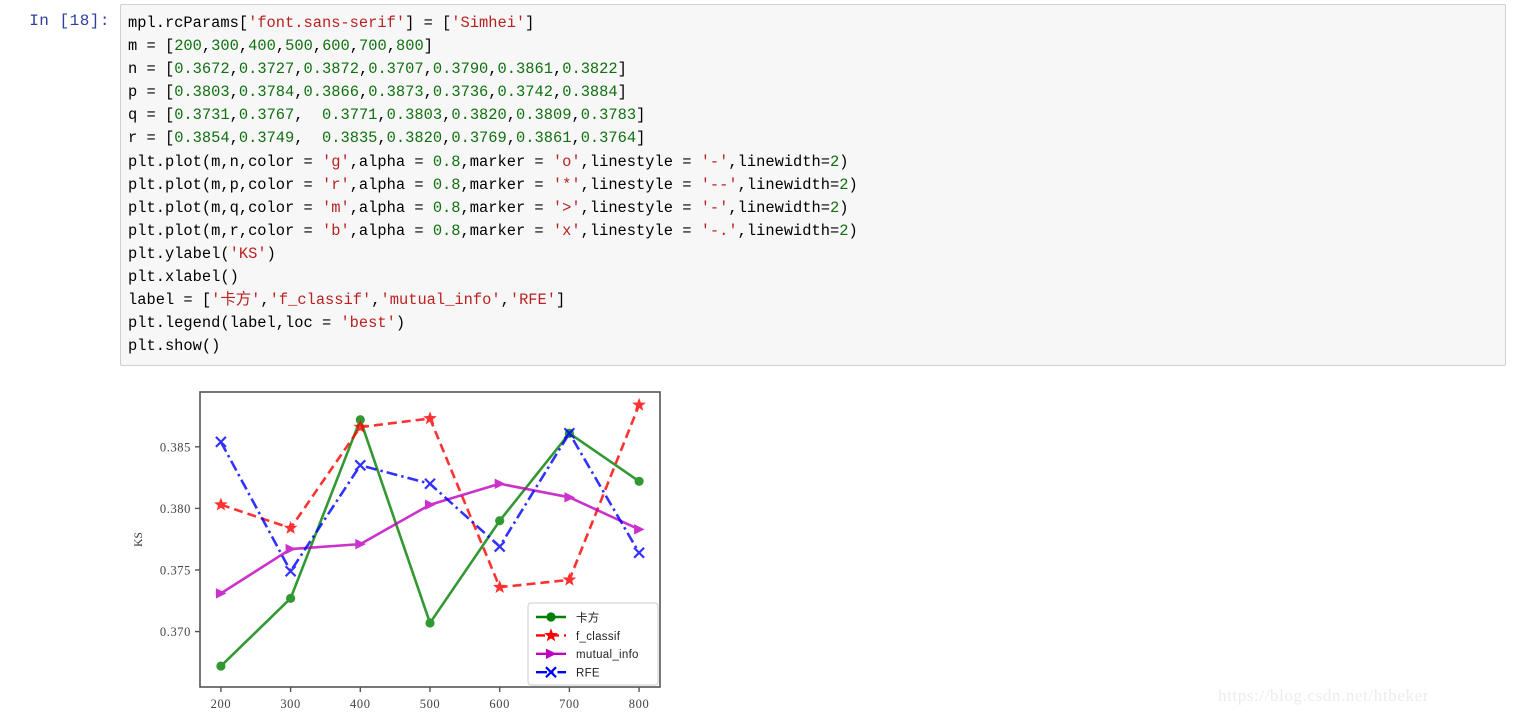 The height and width of the screenshot is (720, 1520). What do you see at coordinates (844, 184) in the screenshot?
I see `code-token: 2` at bounding box center [844, 184].